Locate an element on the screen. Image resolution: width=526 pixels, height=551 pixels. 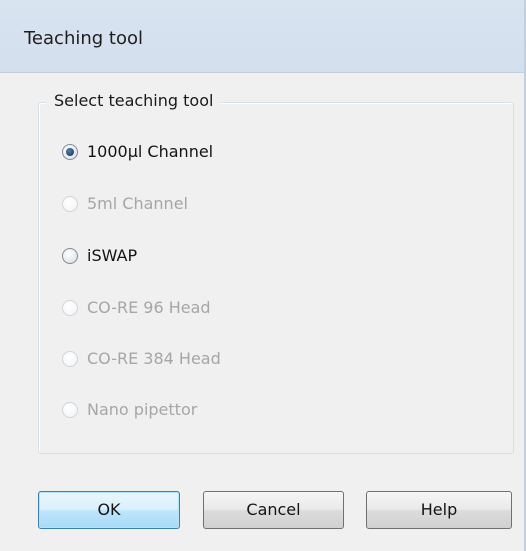
radio-option-5ml-channel: 5ml Channel is located at coordinates (125, 204).